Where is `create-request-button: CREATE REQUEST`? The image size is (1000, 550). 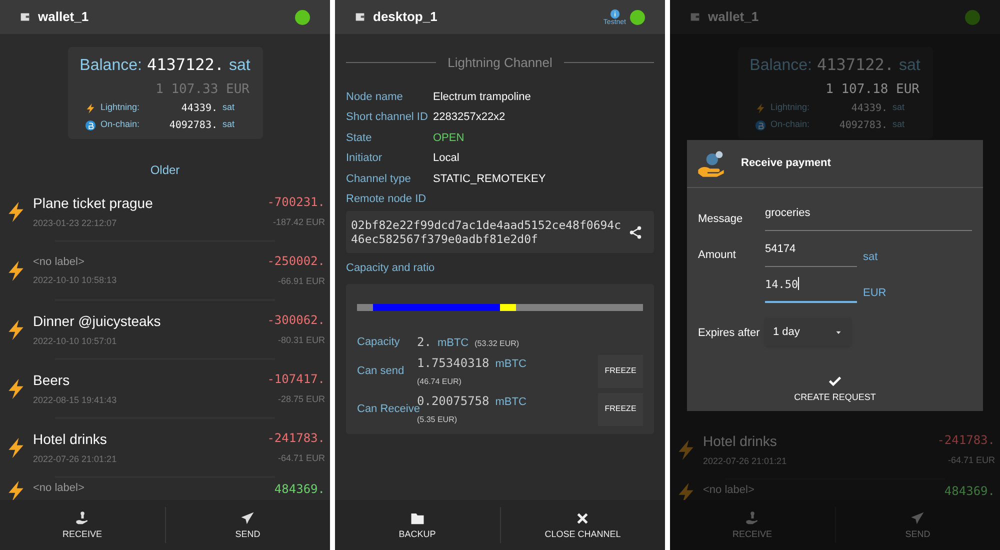
create-request-button: CREATE REQUEST is located at coordinates (835, 389).